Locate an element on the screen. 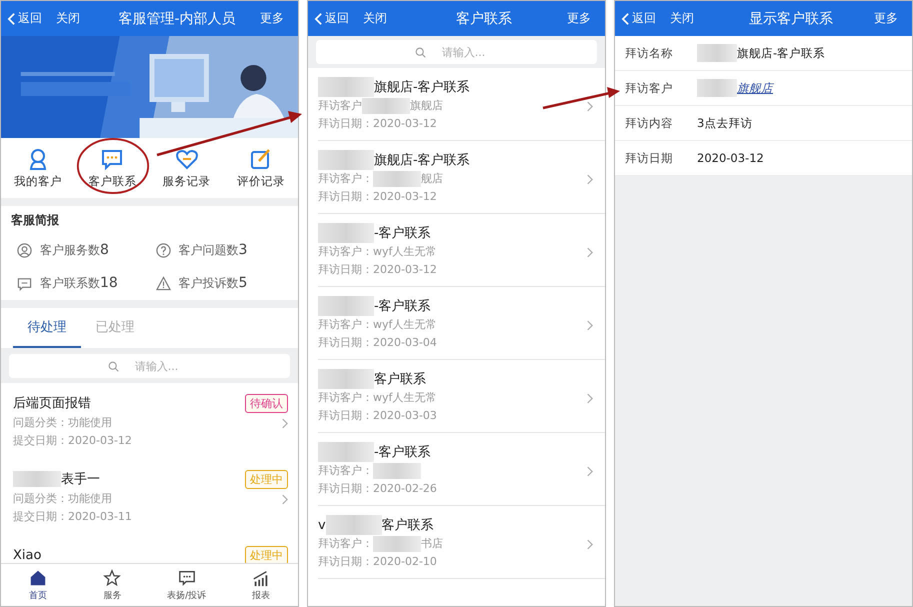 Image resolution: width=913 pixels, height=607 pixels. customer-label: 拜访客户 is located at coordinates (340, 106).